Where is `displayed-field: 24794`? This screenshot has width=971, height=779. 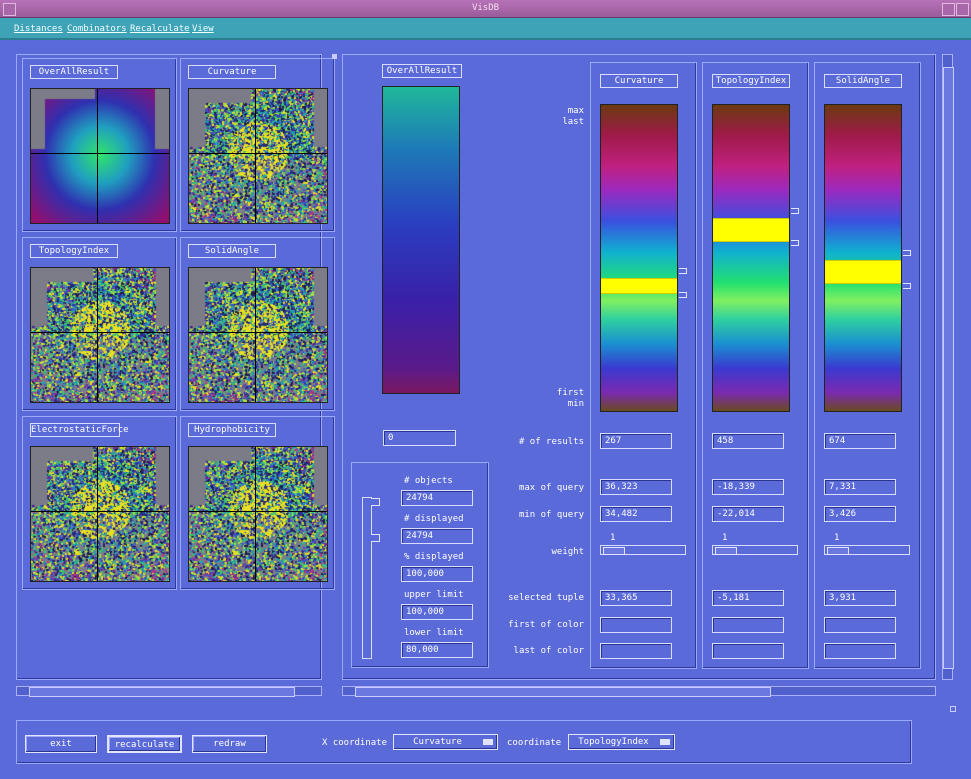 displayed-field: 24794 is located at coordinates (437, 536).